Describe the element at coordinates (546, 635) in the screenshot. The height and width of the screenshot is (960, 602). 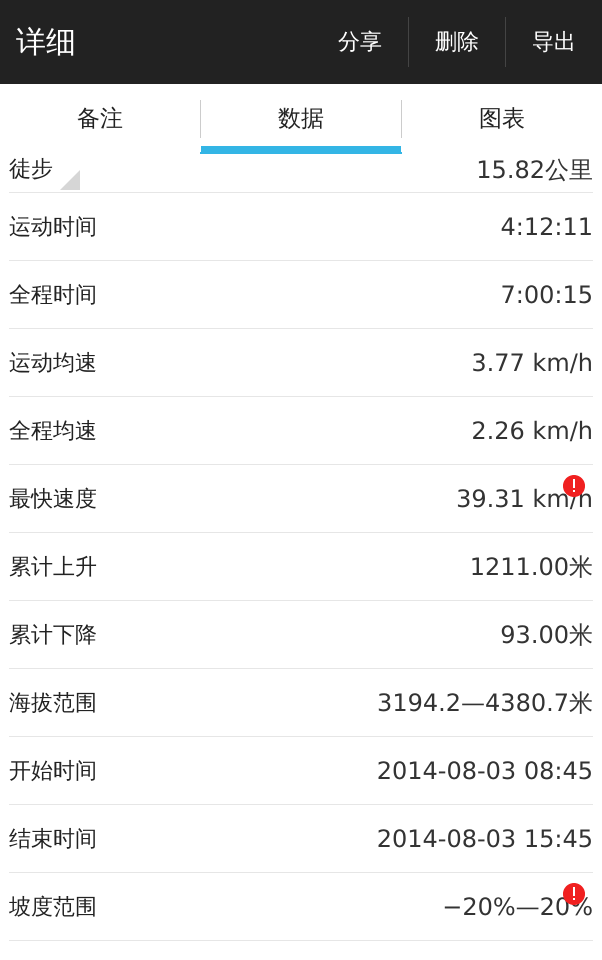
I see `row-value: 93.00米` at that location.